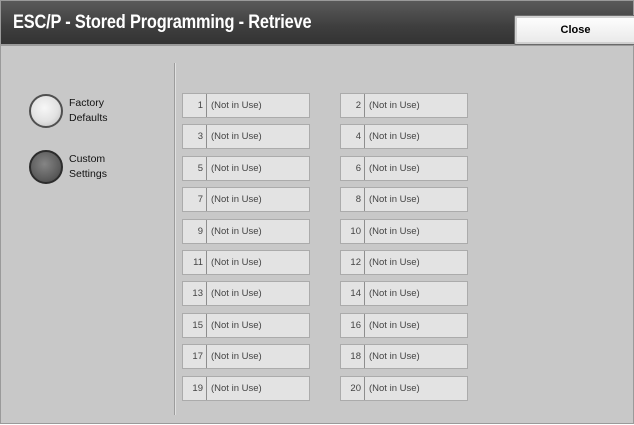  What do you see at coordinates (195, 294) in the screenshot?
I see `slot-number: 13` at bounding box center [195, 294].